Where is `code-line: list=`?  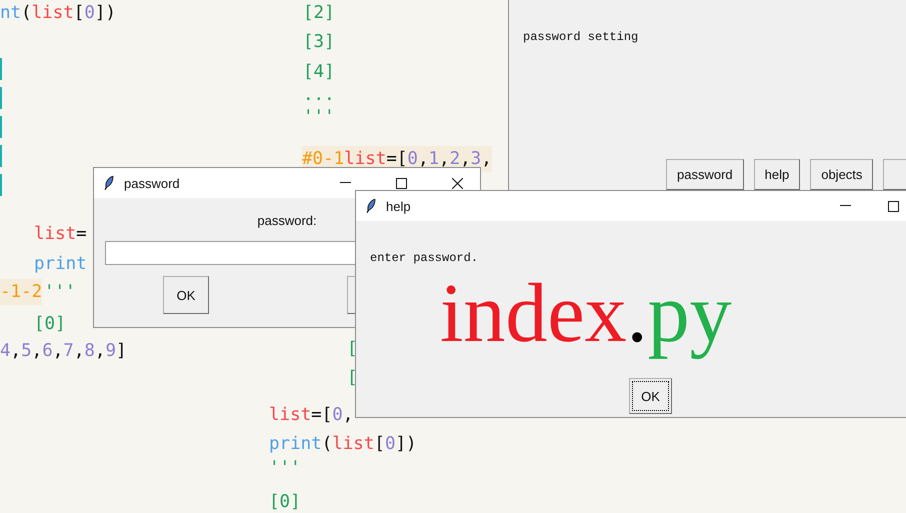
code-line: list= is located at coordinates (60, 234).